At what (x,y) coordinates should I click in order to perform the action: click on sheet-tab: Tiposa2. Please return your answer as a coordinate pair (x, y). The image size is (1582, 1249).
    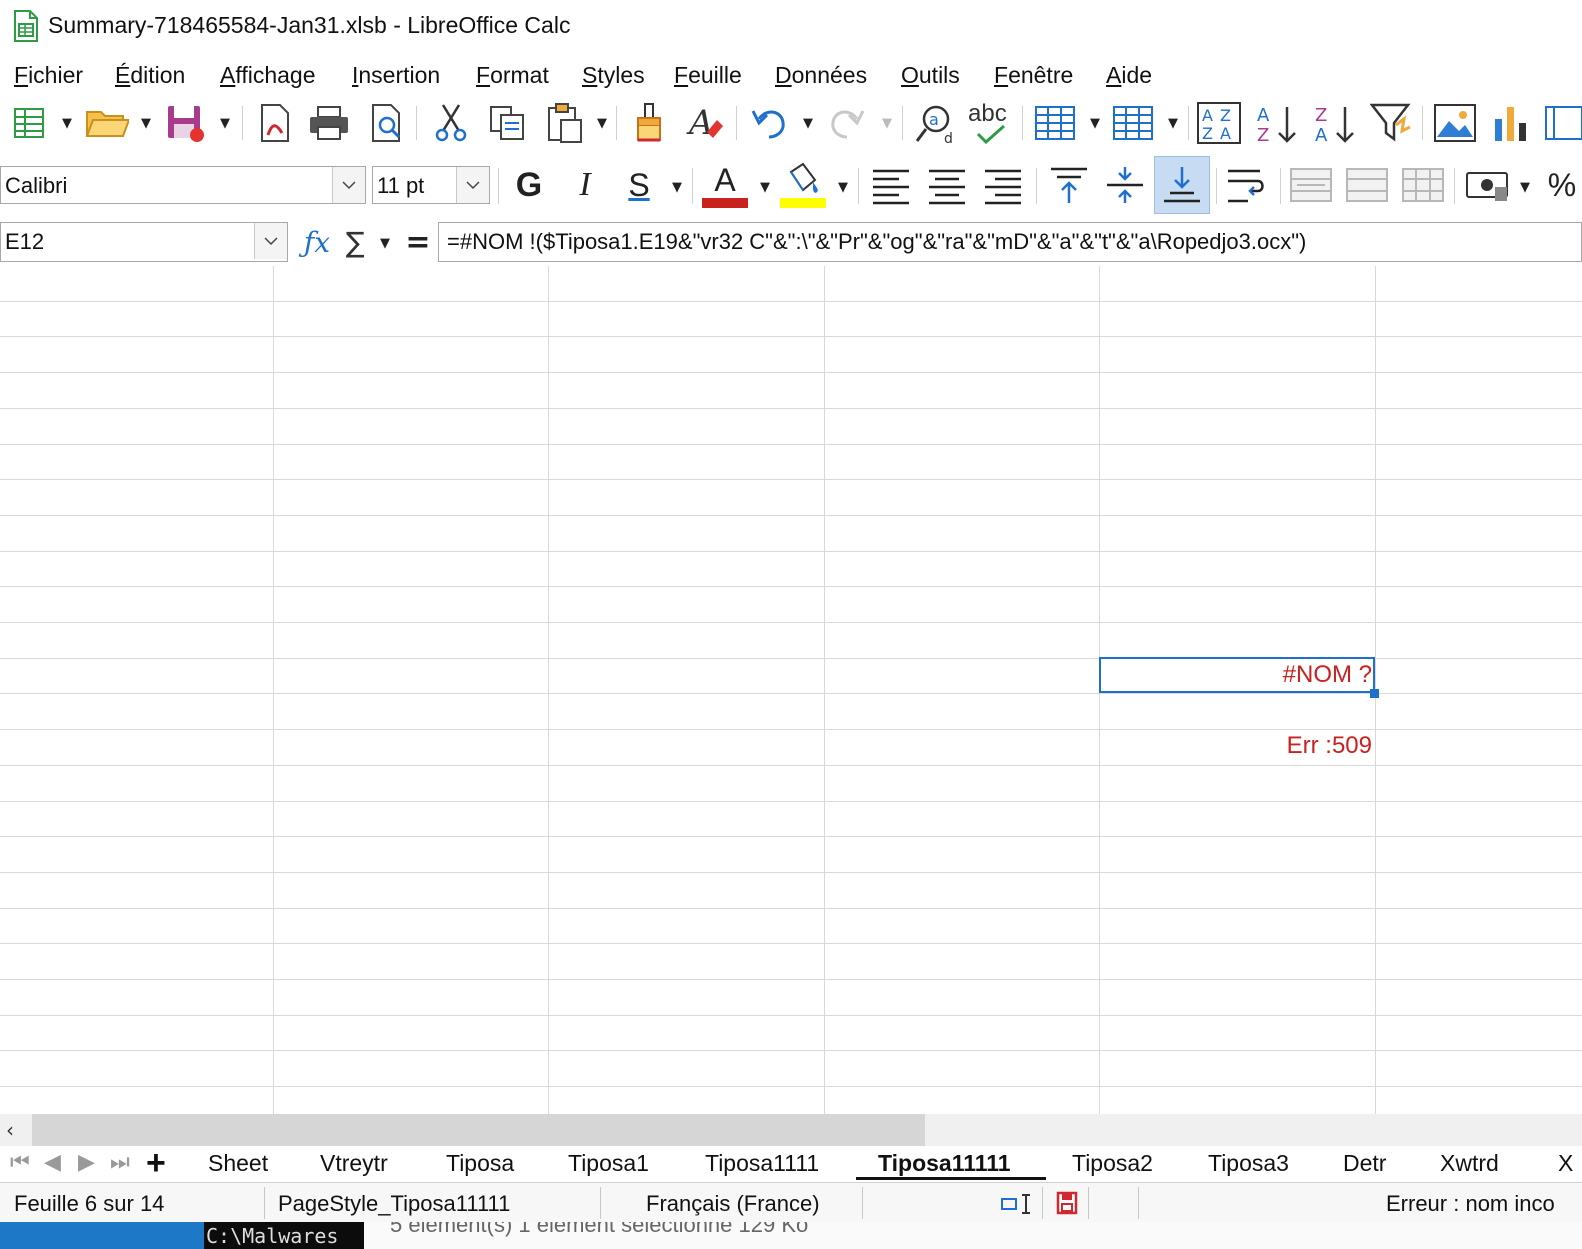
    Looking at the image, I should click on (1112, 1163).